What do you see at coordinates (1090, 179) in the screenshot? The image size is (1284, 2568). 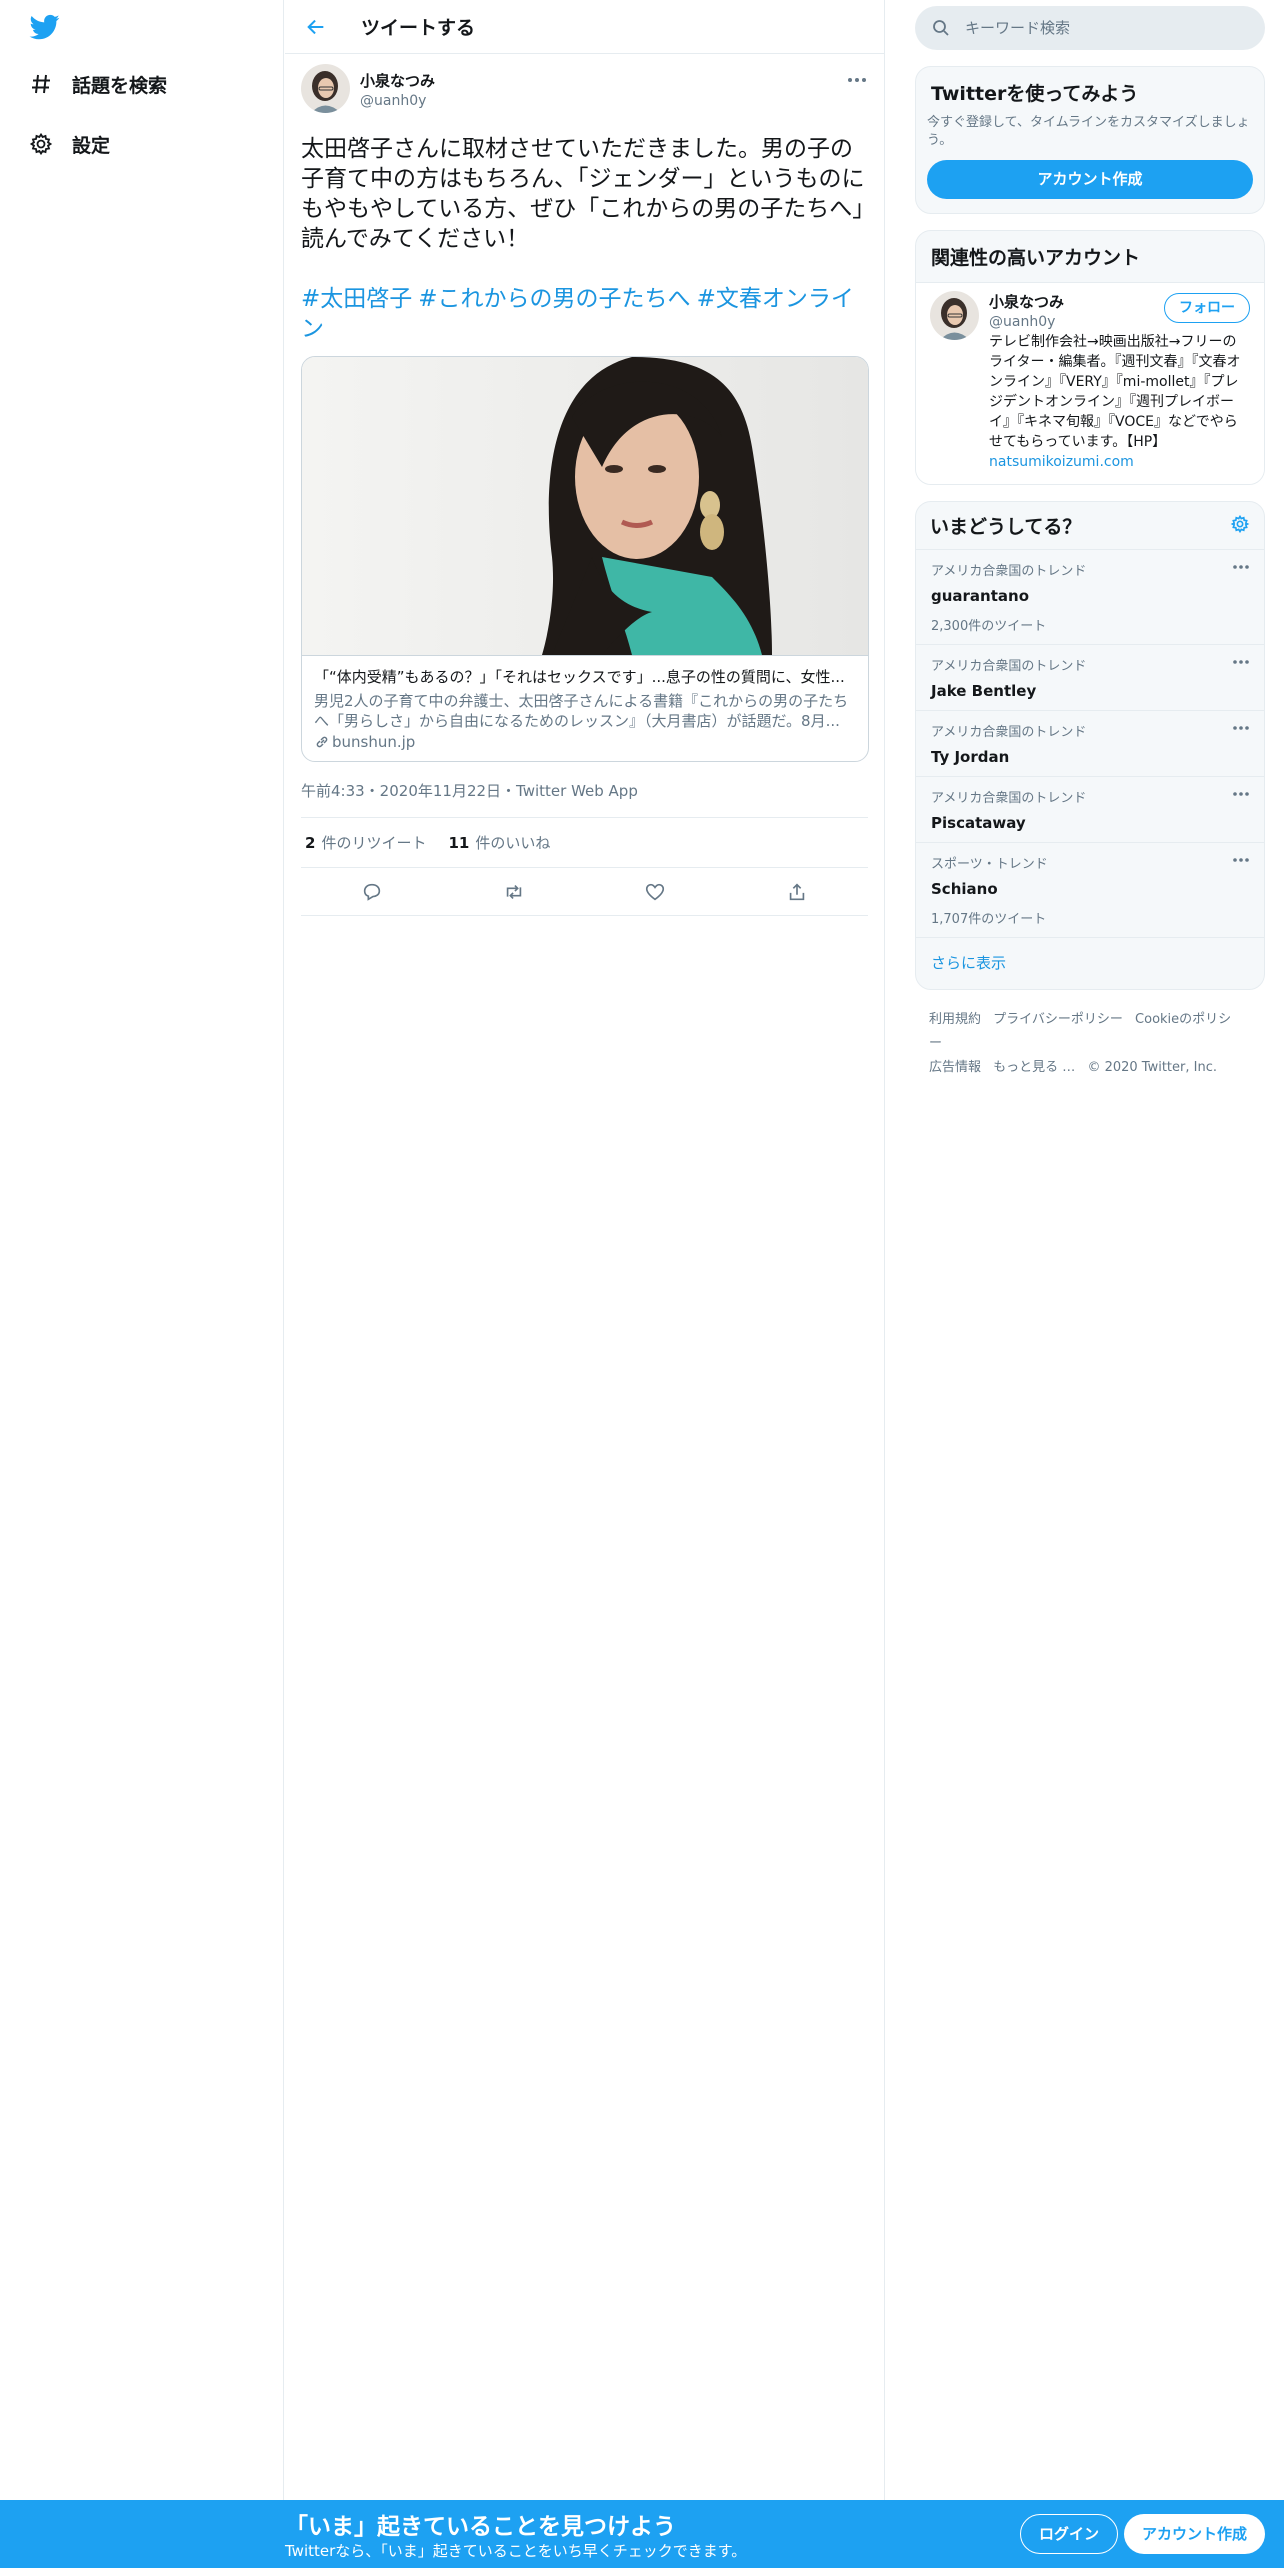 I see `create-account-button: アカウント作成` at bounding box center [1090, 179].